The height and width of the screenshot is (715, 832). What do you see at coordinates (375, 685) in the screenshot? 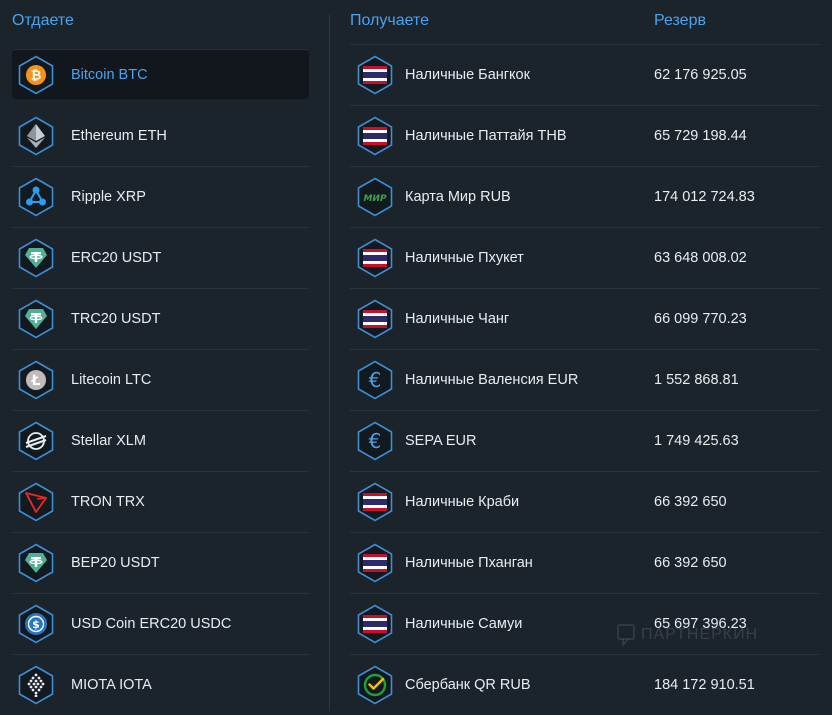
I see `sberbank-icon` at bounding box center [375, 685].